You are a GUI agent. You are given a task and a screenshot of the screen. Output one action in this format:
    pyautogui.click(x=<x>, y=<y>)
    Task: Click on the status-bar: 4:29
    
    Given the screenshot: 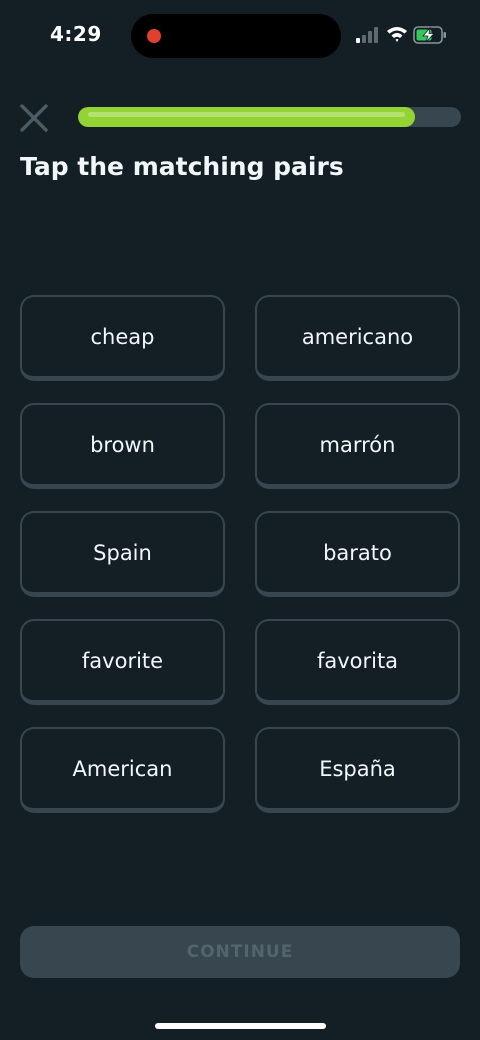 What is the action you would take?
    pyautogui.click(x=240, y=36)
    